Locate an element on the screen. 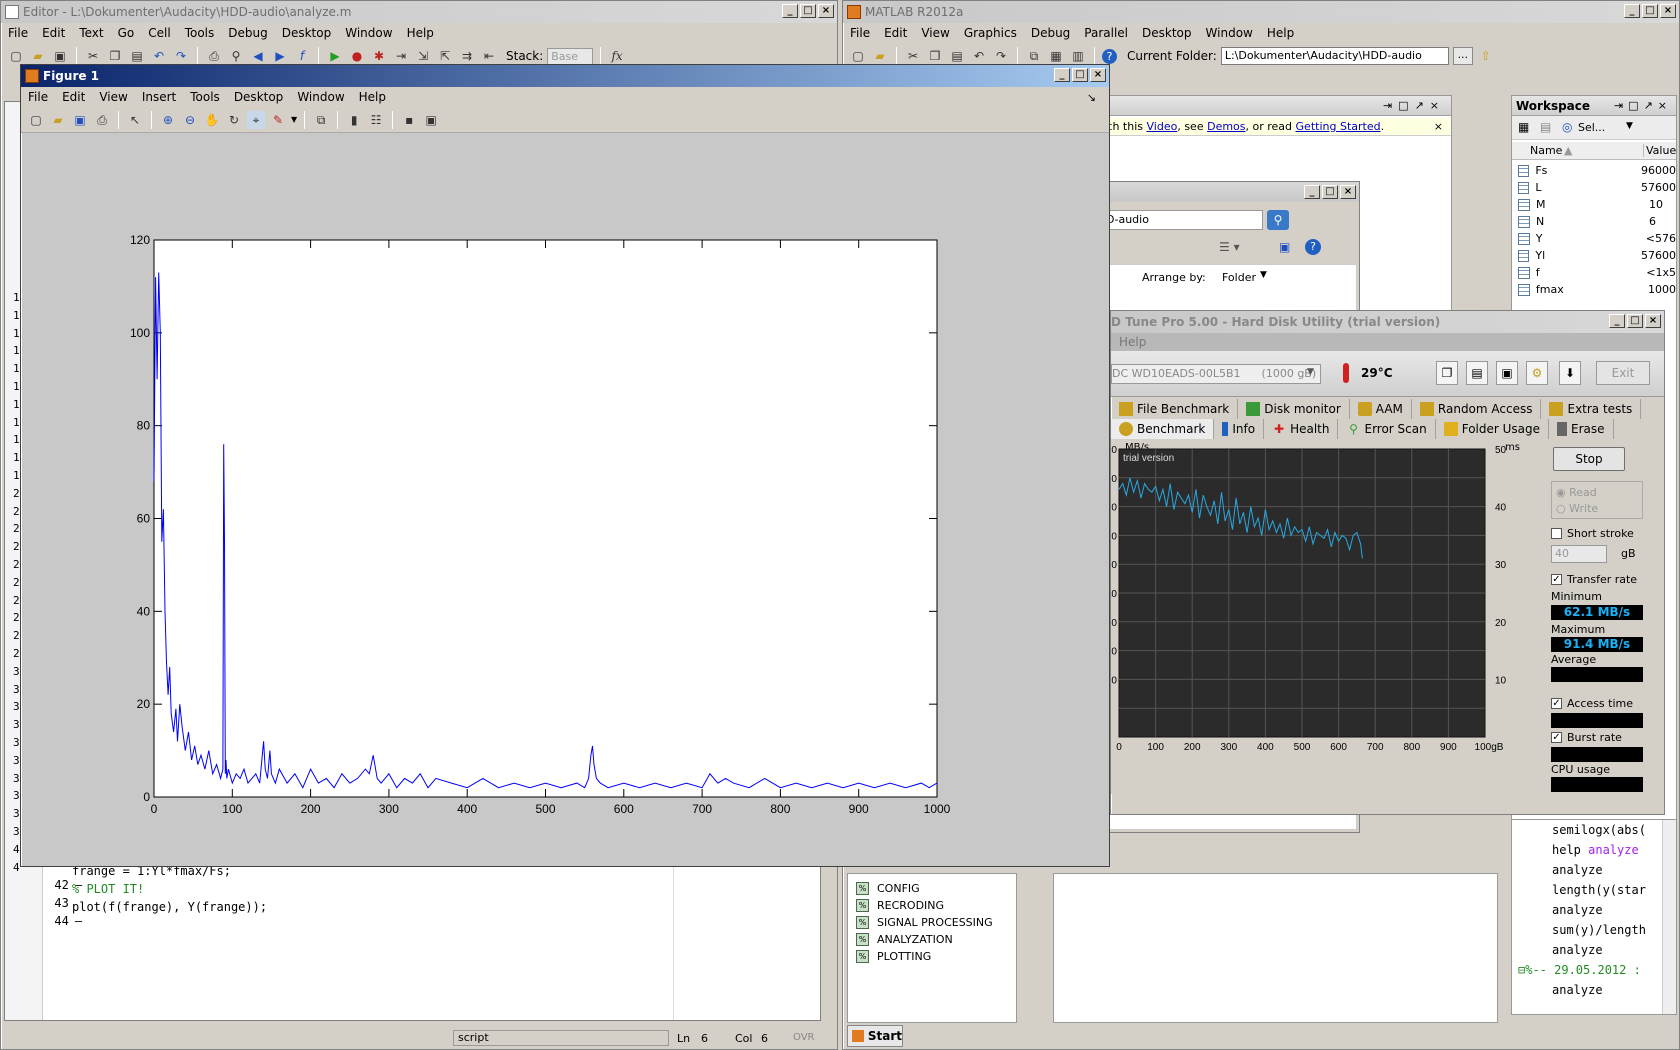 Image resolution: width=1680 pixels, height=1050 pixels. workspace-row: Y <576 is located at coordinates (1594, 238).